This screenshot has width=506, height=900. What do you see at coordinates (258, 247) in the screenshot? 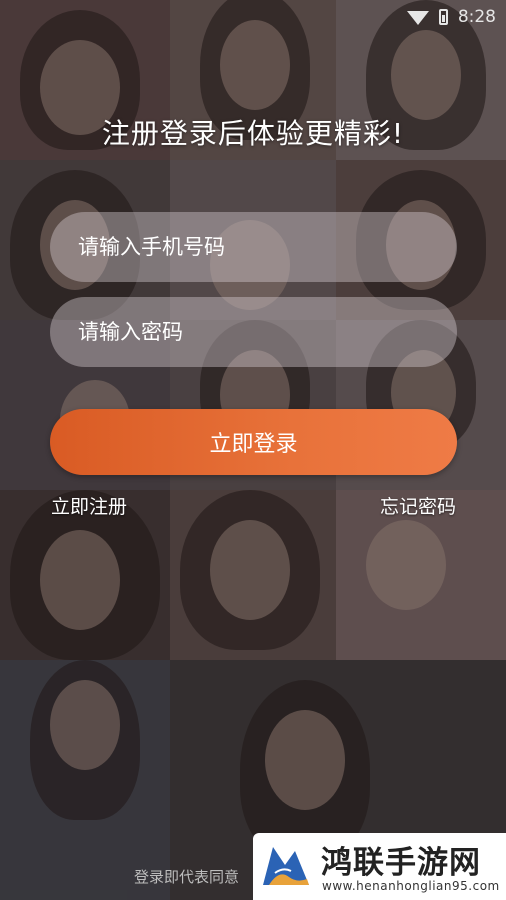
I see `phone-input` at bounding box center [258, 247].